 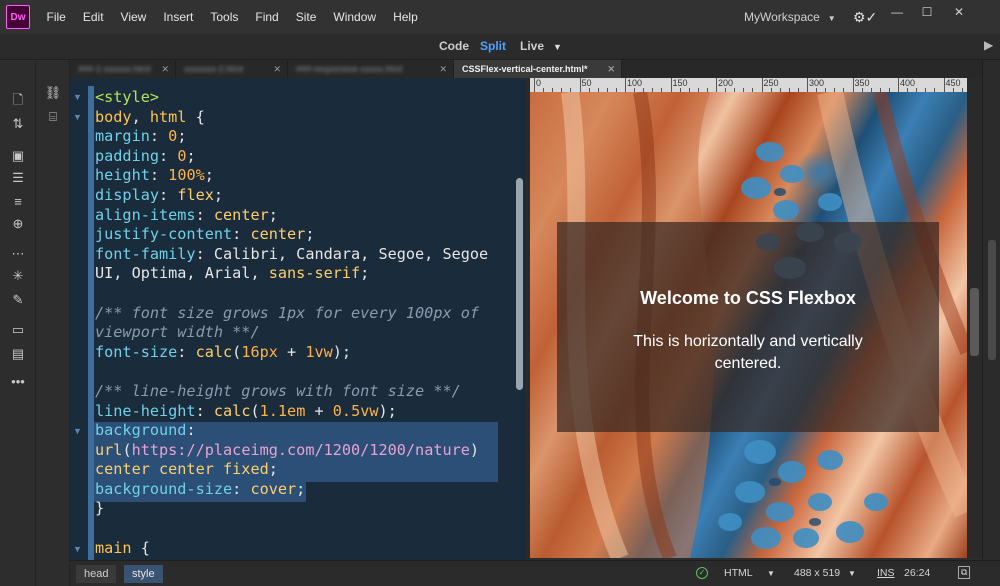 I want to click on code-token: : Calibri, Candara, Segoe, Segoe, so click(x=342, y=253).